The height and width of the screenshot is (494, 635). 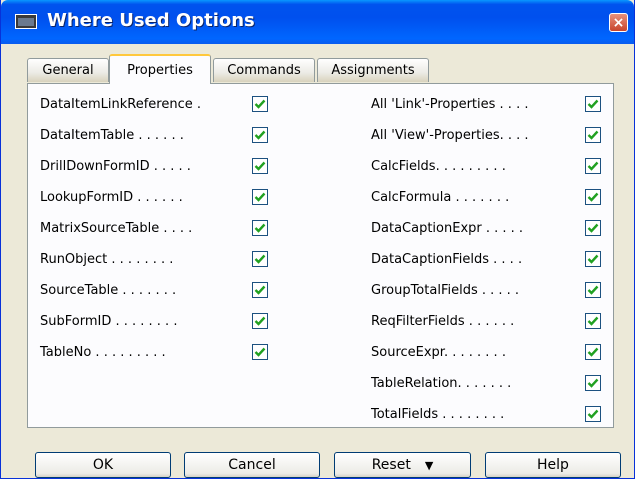 I want to click on close-button: ×, so click(x=618, y=22).